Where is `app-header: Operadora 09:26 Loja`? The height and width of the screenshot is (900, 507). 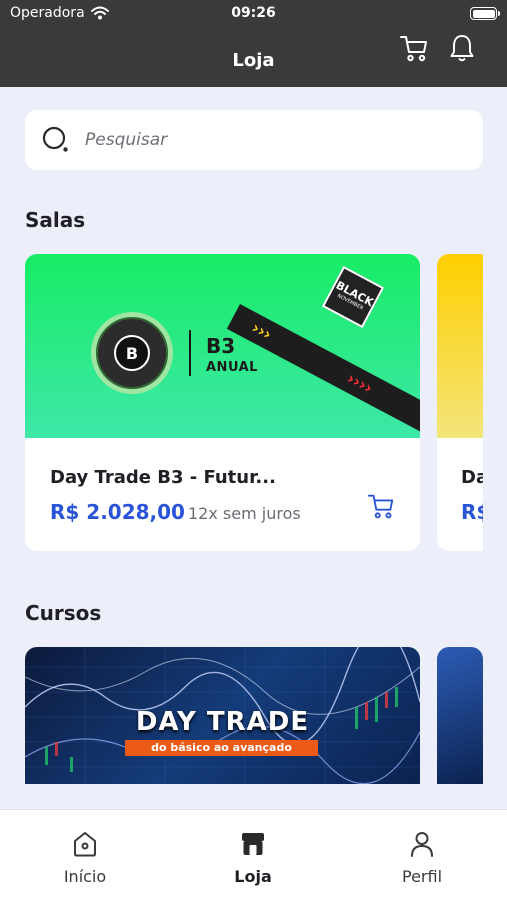 app-header: Operadora 09:26 Loja is located at coordinates (253, 43).